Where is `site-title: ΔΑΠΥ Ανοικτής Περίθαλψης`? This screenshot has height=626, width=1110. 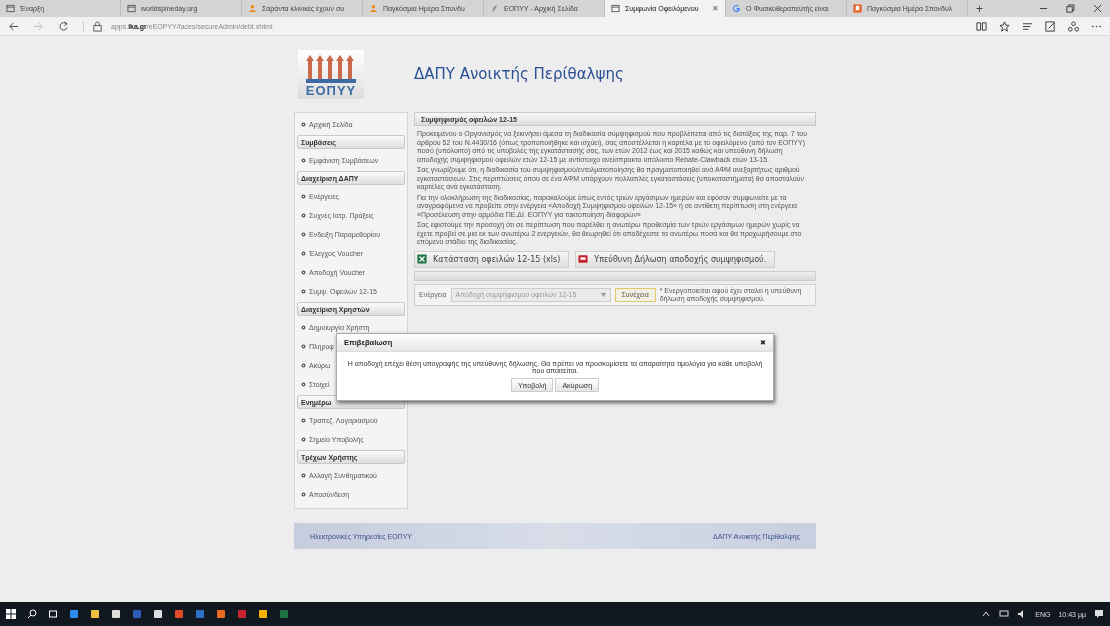
site-title: ΔΑΠΥ Ανοικτής Περίθαλψης is located at coordinates (519, 74).